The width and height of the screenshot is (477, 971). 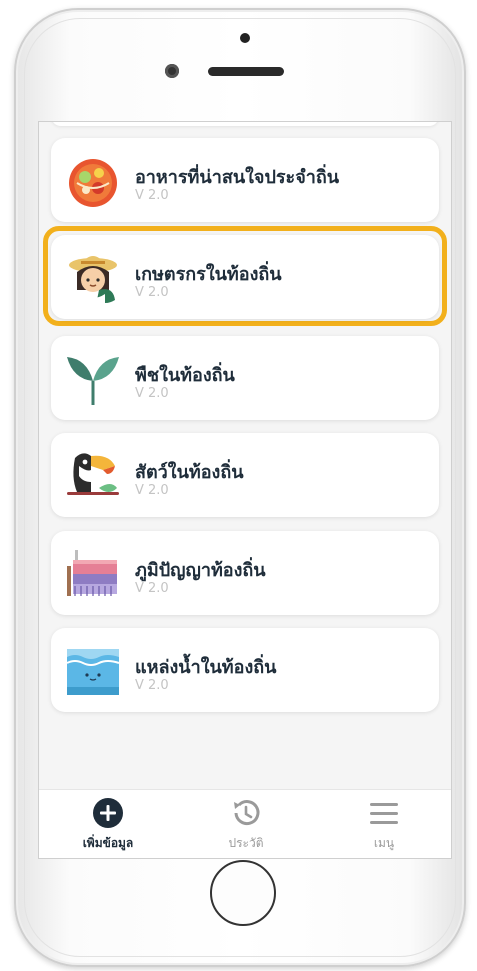 What do you see at coordinates (384, 843) in the screenshot?
I see `tab-label: เมนู` at bounding box center [384, 843].